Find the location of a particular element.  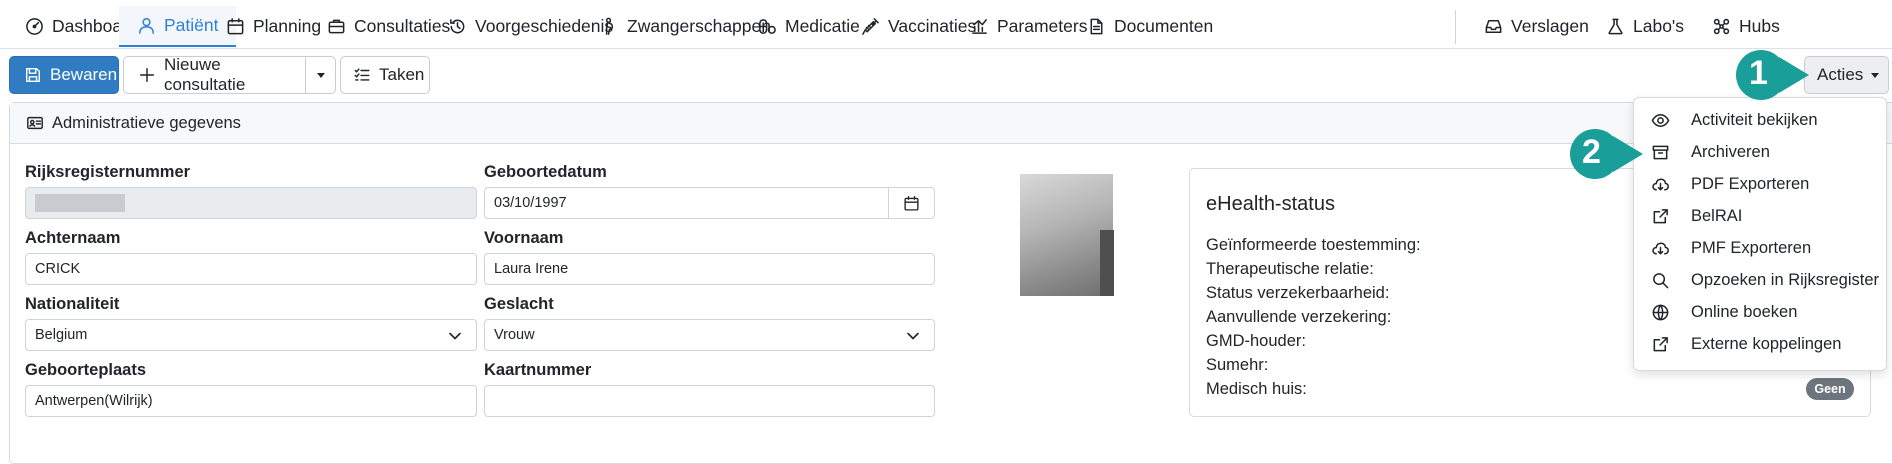

menu-item-opzoeken-rijksregister: Opzoeken in Rijksregister is located at coordinates (1760, 280).